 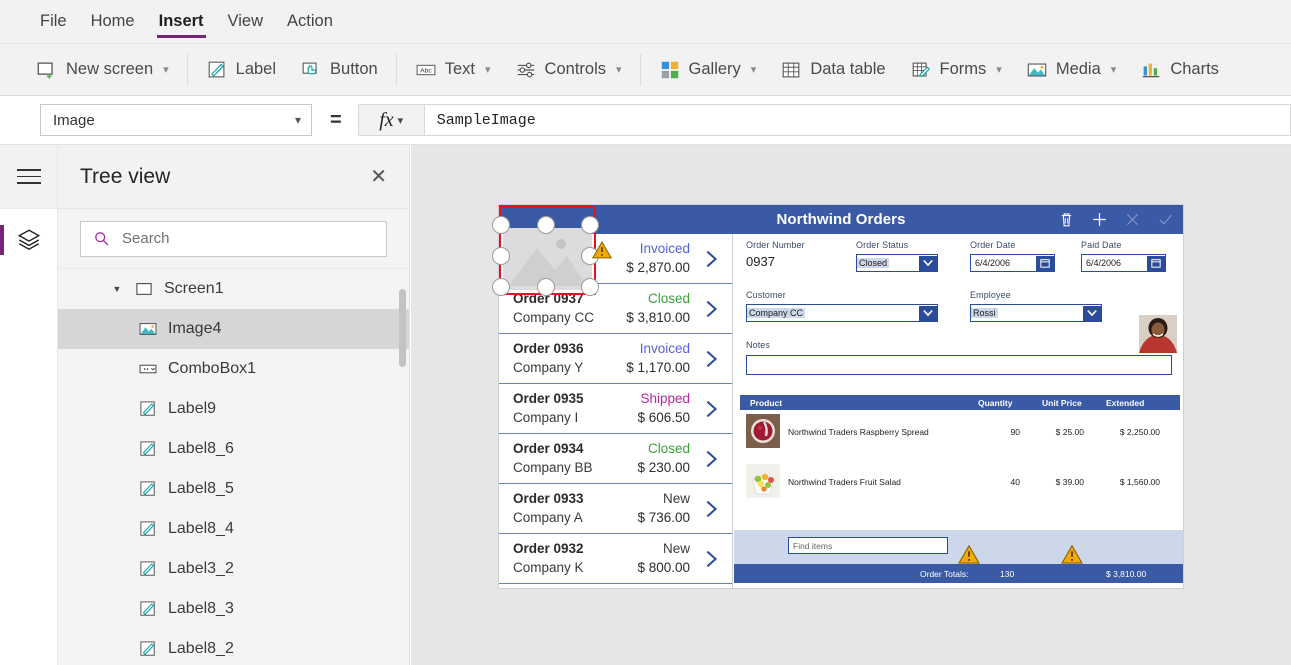 I want to click on ribbon-text-button: Abc Text ▾, so click(x=453, y=70).